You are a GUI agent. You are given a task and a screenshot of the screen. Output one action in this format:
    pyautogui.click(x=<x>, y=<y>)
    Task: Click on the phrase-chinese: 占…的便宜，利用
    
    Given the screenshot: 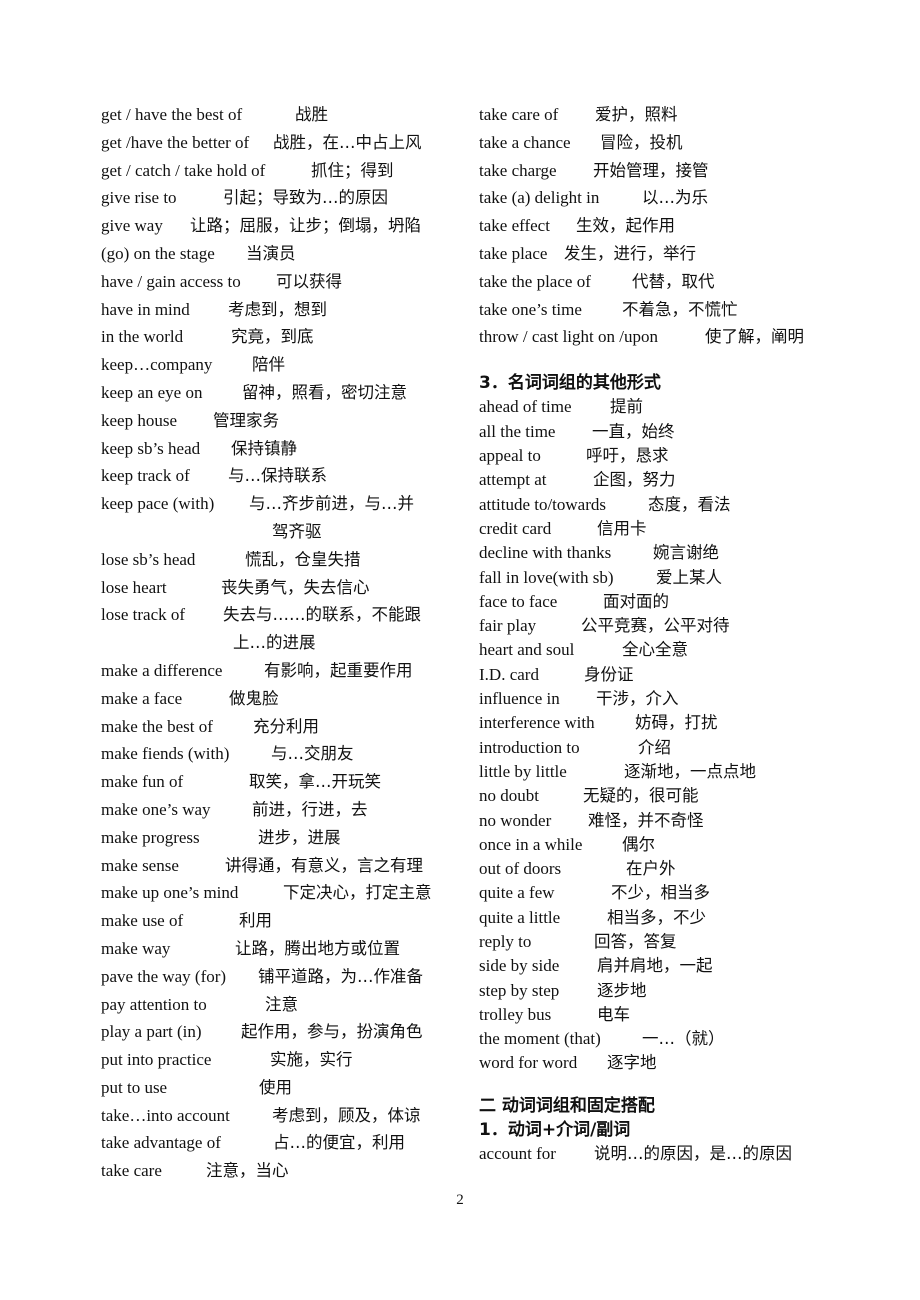 What is the action you would take?
    pyautogui.click(x=339, y=1143)
    